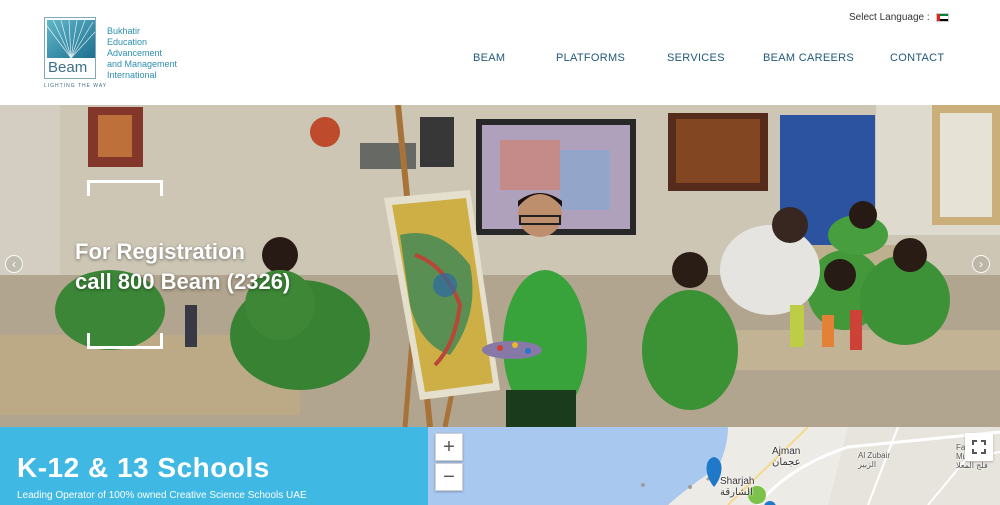  I want to click on org-name-line: and Management, so click(142, 64).